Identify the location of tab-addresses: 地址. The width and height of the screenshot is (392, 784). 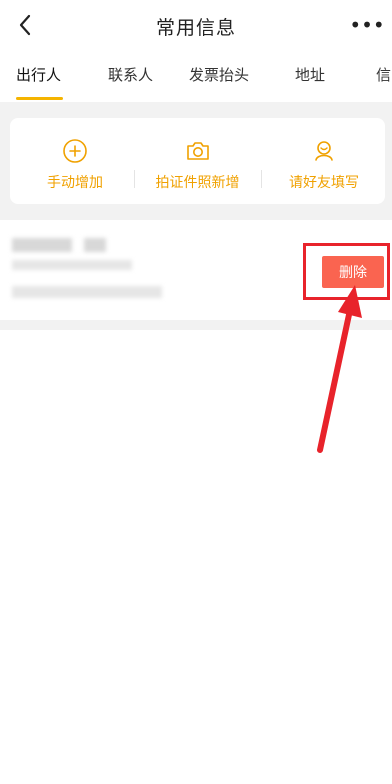
(310, 74).